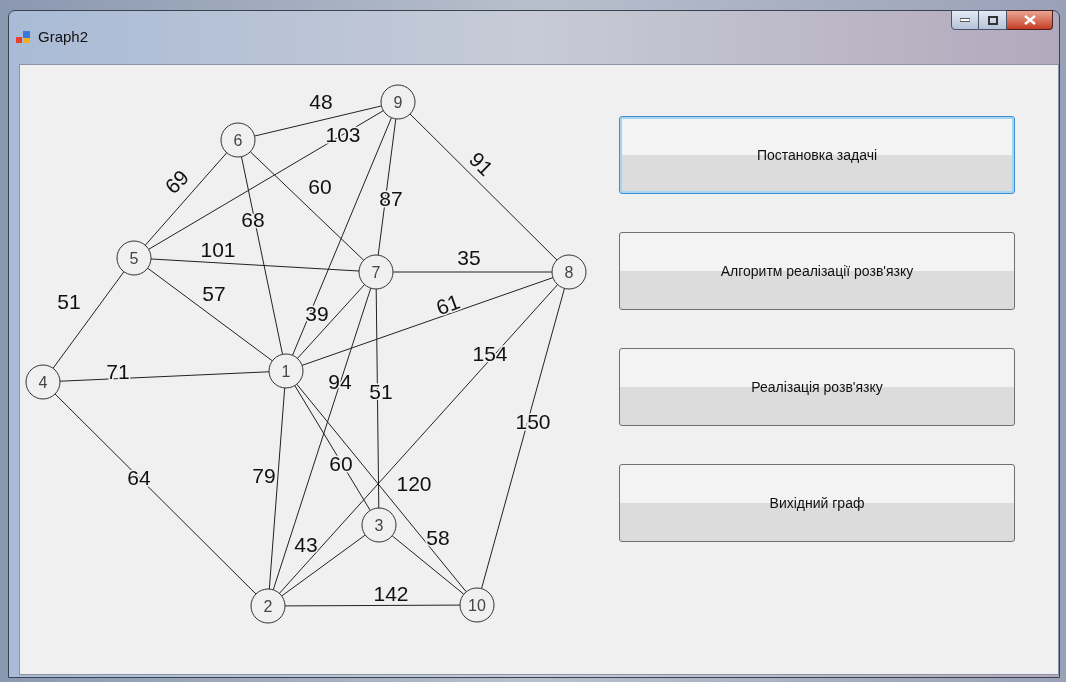 The image size is (1066, 682). I want to click on graph-node: 4, so click(43, 382).